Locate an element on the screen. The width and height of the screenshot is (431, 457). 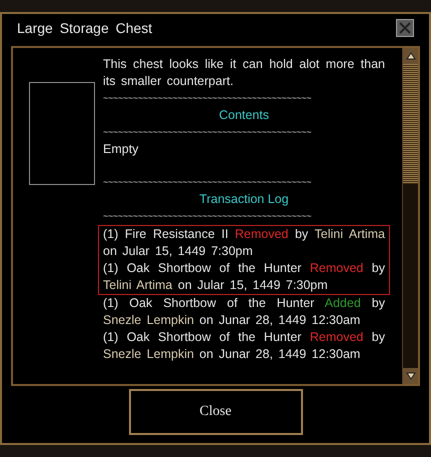
scrollbar is located at coordinates (410, 216).